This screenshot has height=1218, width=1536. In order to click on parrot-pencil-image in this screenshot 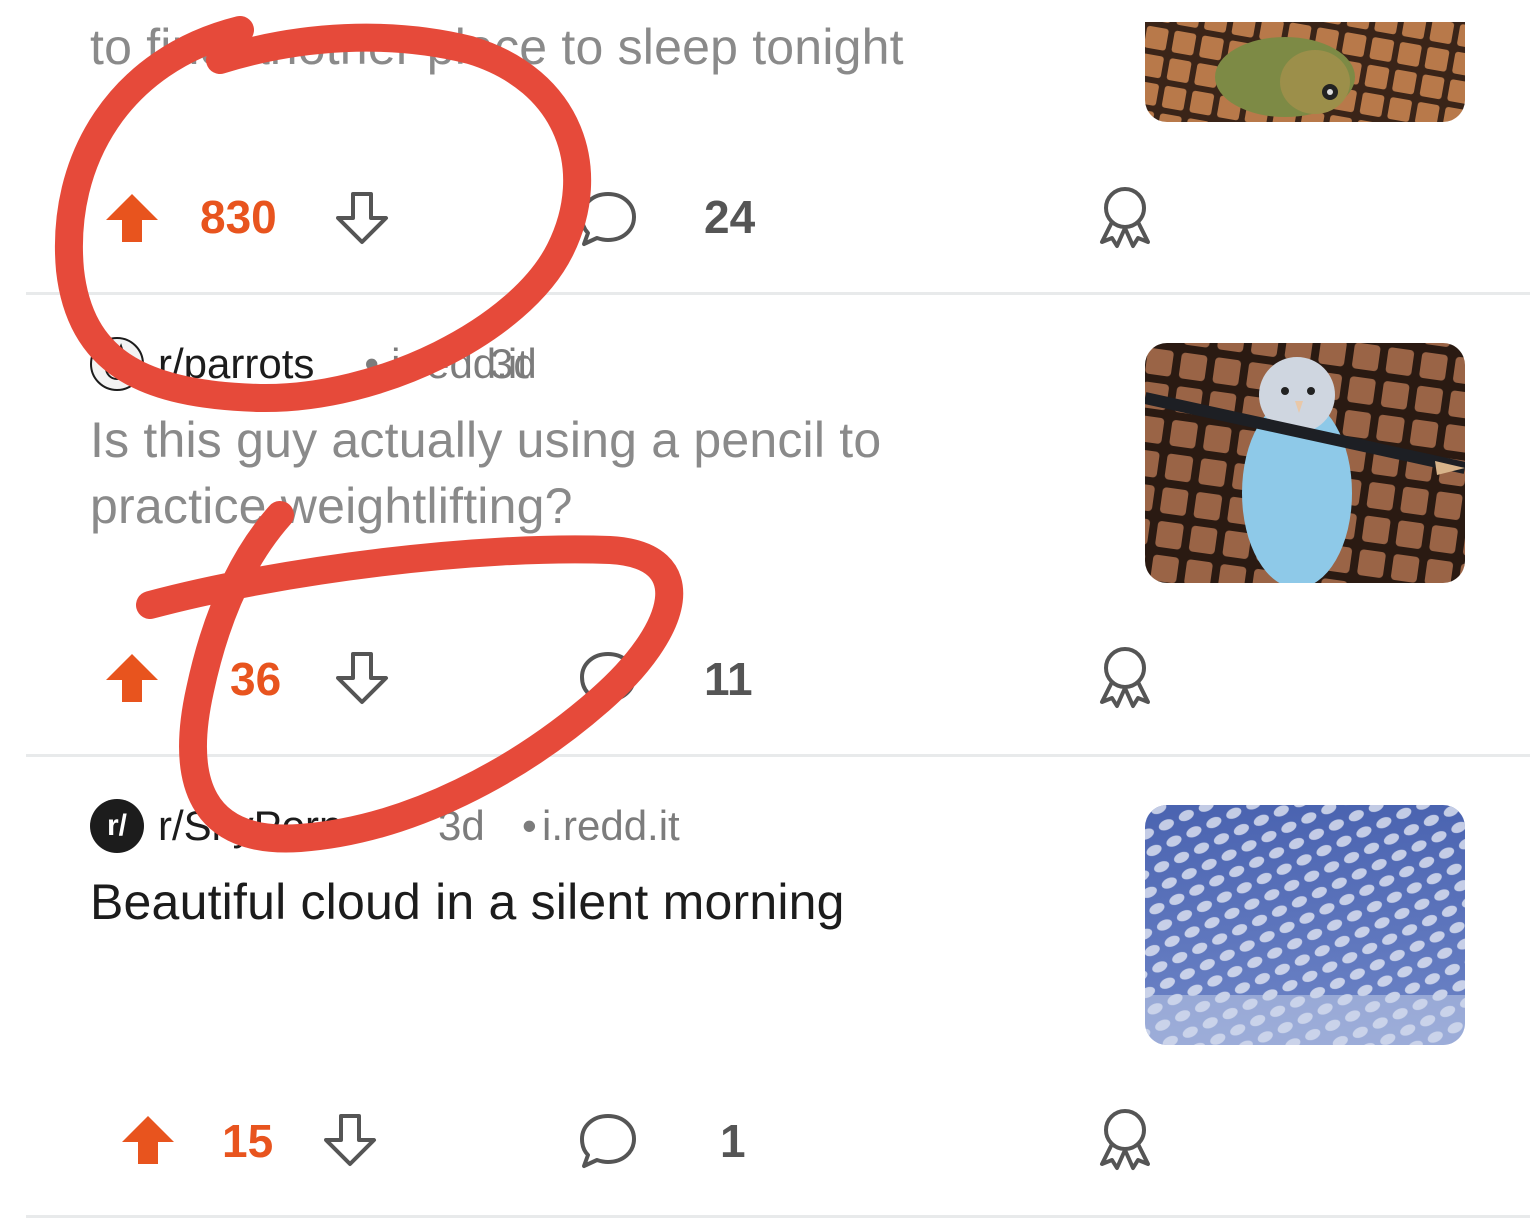, I will do `click(1305, 463)`.